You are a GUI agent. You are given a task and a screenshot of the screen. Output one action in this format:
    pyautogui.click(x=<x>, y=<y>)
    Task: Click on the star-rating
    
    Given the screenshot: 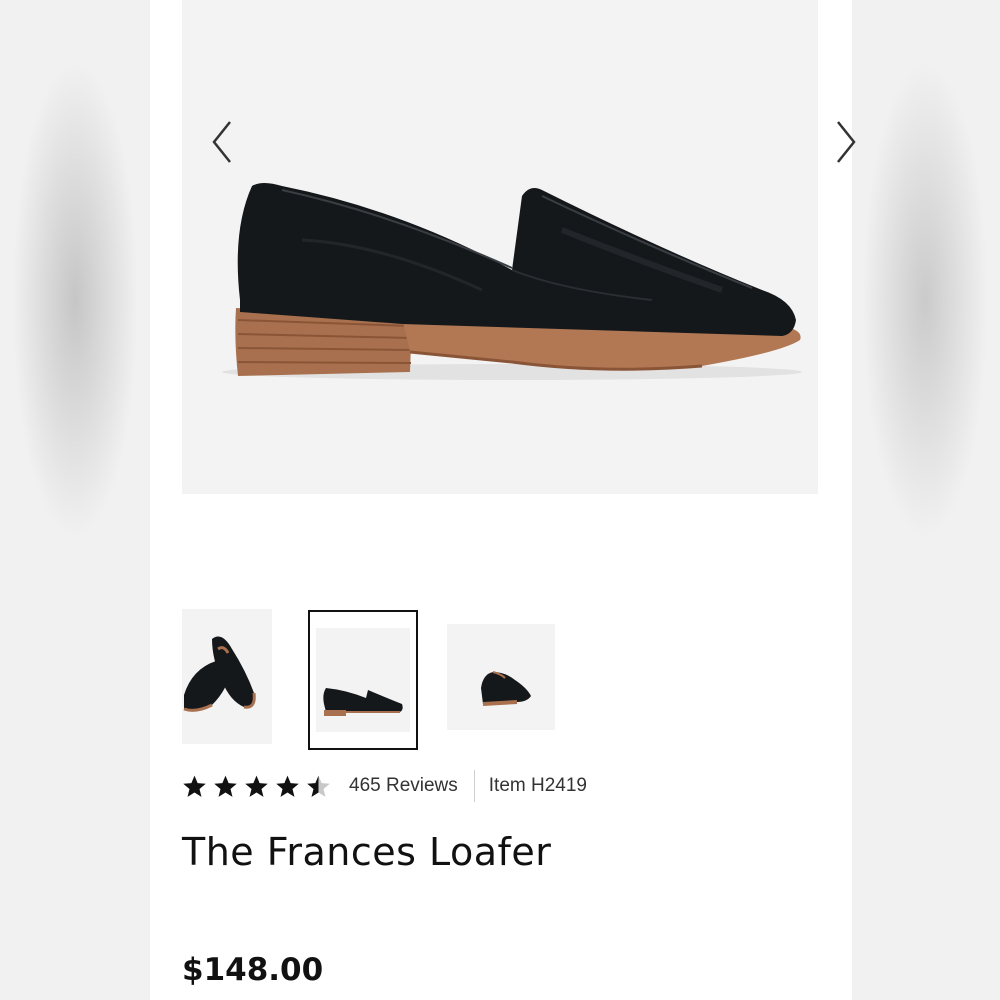 What is the action you would take?
    pyautogui.click(x=256, y=786)
    